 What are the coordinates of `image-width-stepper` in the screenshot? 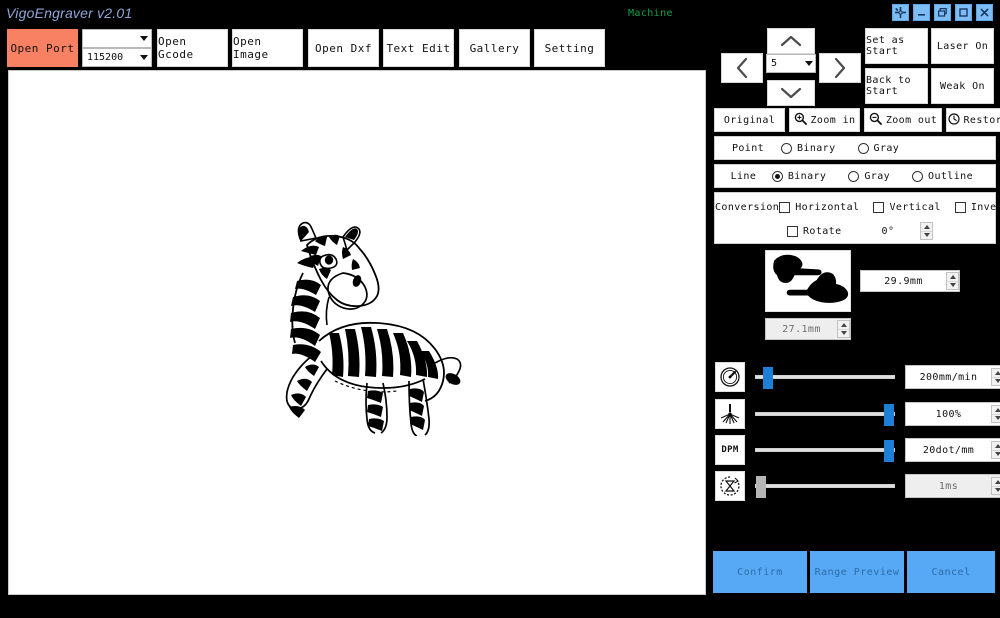 It's located at (843, 329).